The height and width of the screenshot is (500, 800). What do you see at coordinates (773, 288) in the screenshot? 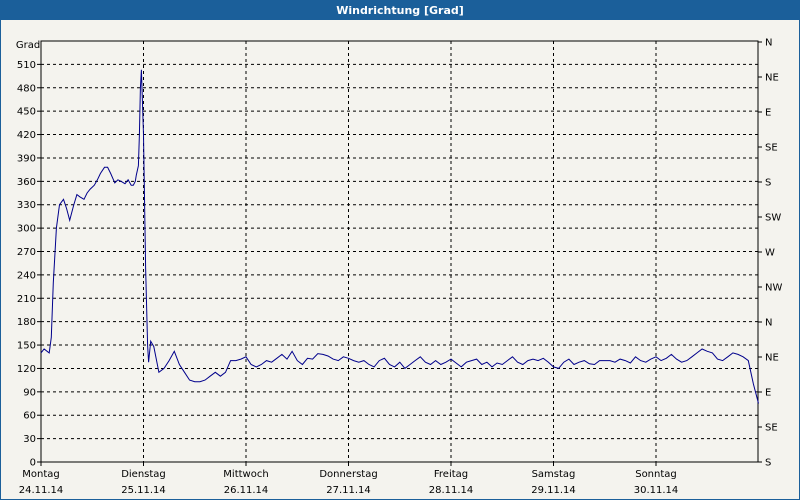
I see `right-axis-label: NW` at bounding box center [773, 288].